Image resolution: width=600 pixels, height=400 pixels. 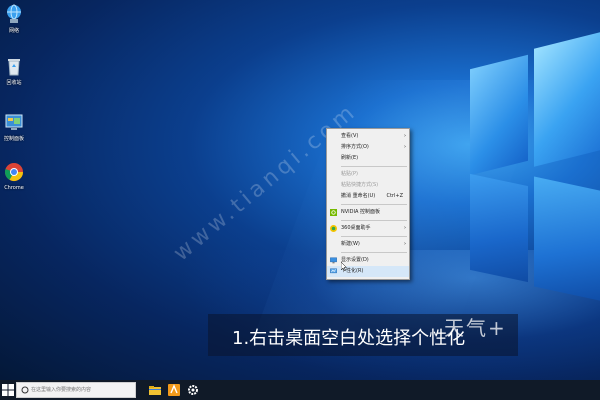 I want to click on menu-item-label: 查看(V), so click(x=350, y=136).